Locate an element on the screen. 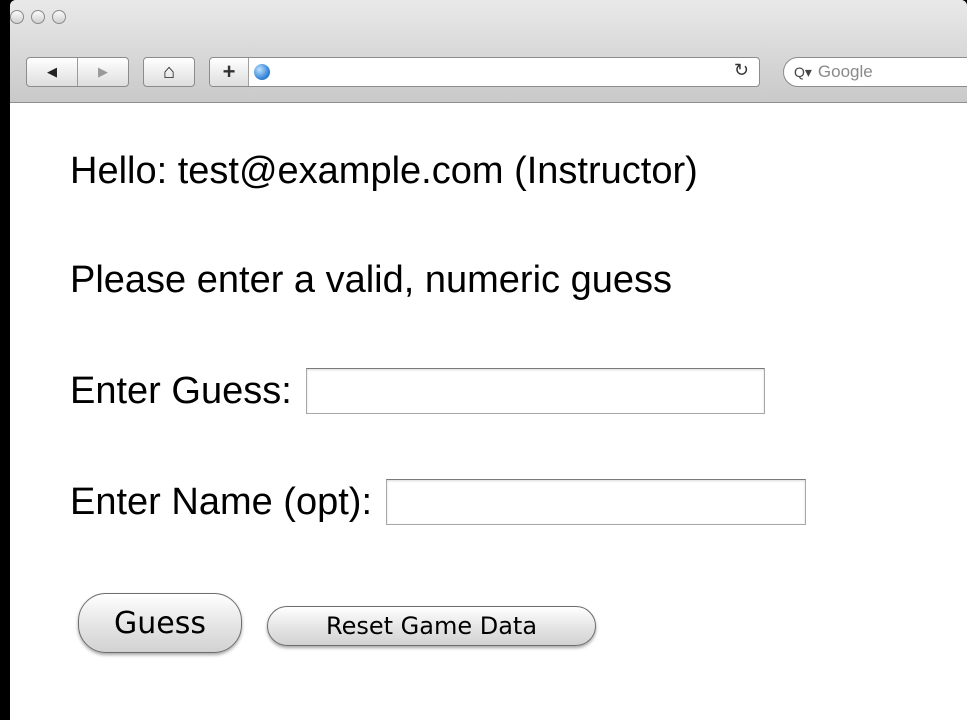 The height and width of the screenshot is (720, 967). reload-icon: ↻ is located at coordinates (741, 70).